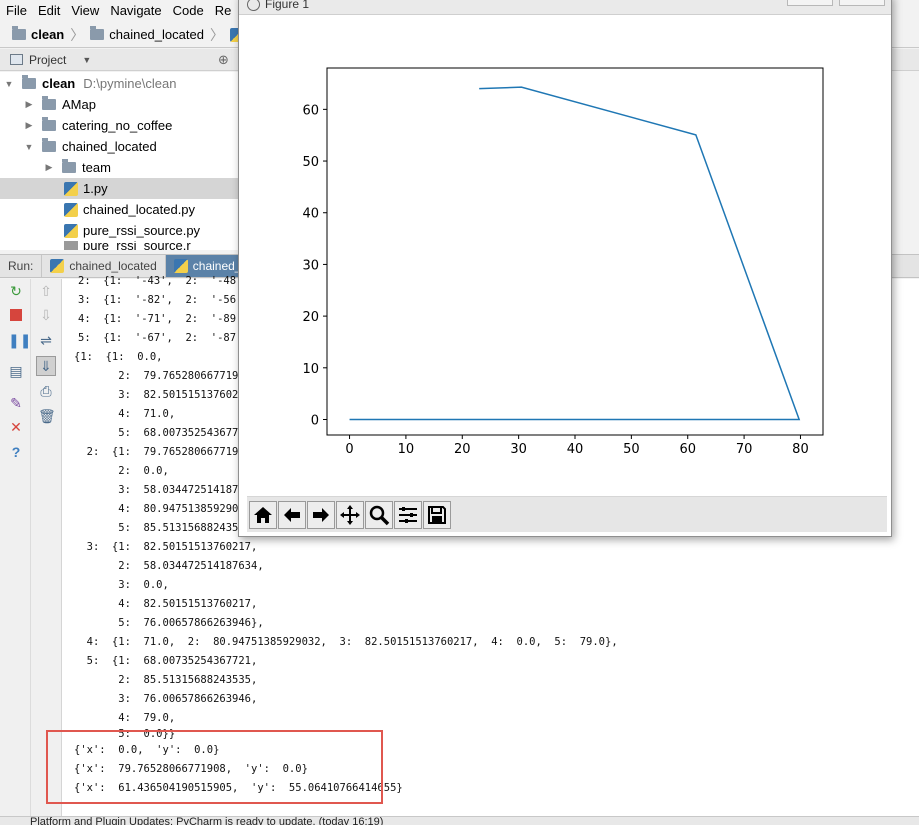 This screenshot has width=919, height=825. Describe the element at coordinates (687, 449) in the screenshot. I see `x-tick-label: 60` at that location.